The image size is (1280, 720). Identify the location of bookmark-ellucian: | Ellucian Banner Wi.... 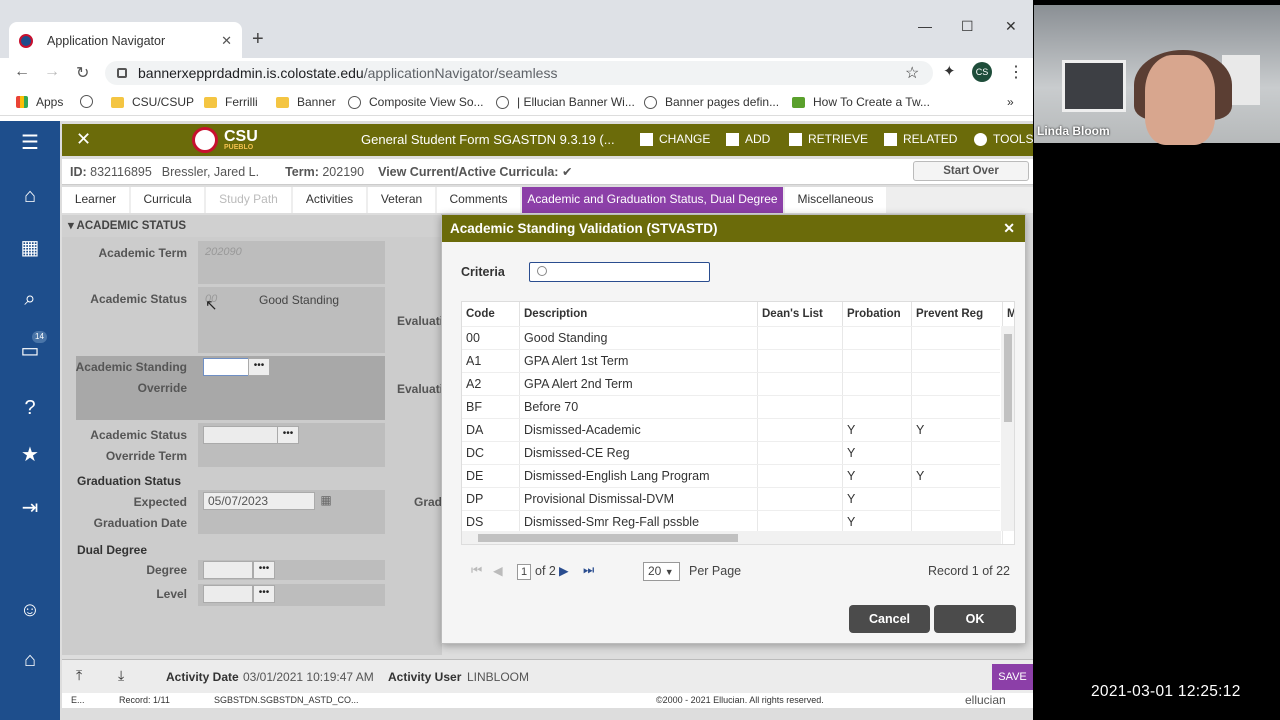
(565, 102).